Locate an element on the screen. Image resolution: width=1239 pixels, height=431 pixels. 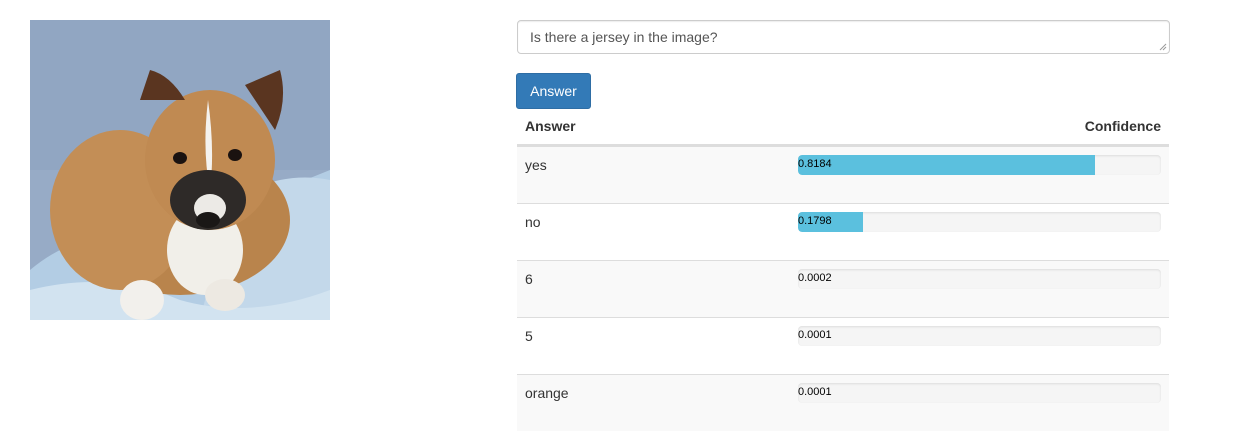
confidence-value: 0.1798 is located at coordinates (815, 221).